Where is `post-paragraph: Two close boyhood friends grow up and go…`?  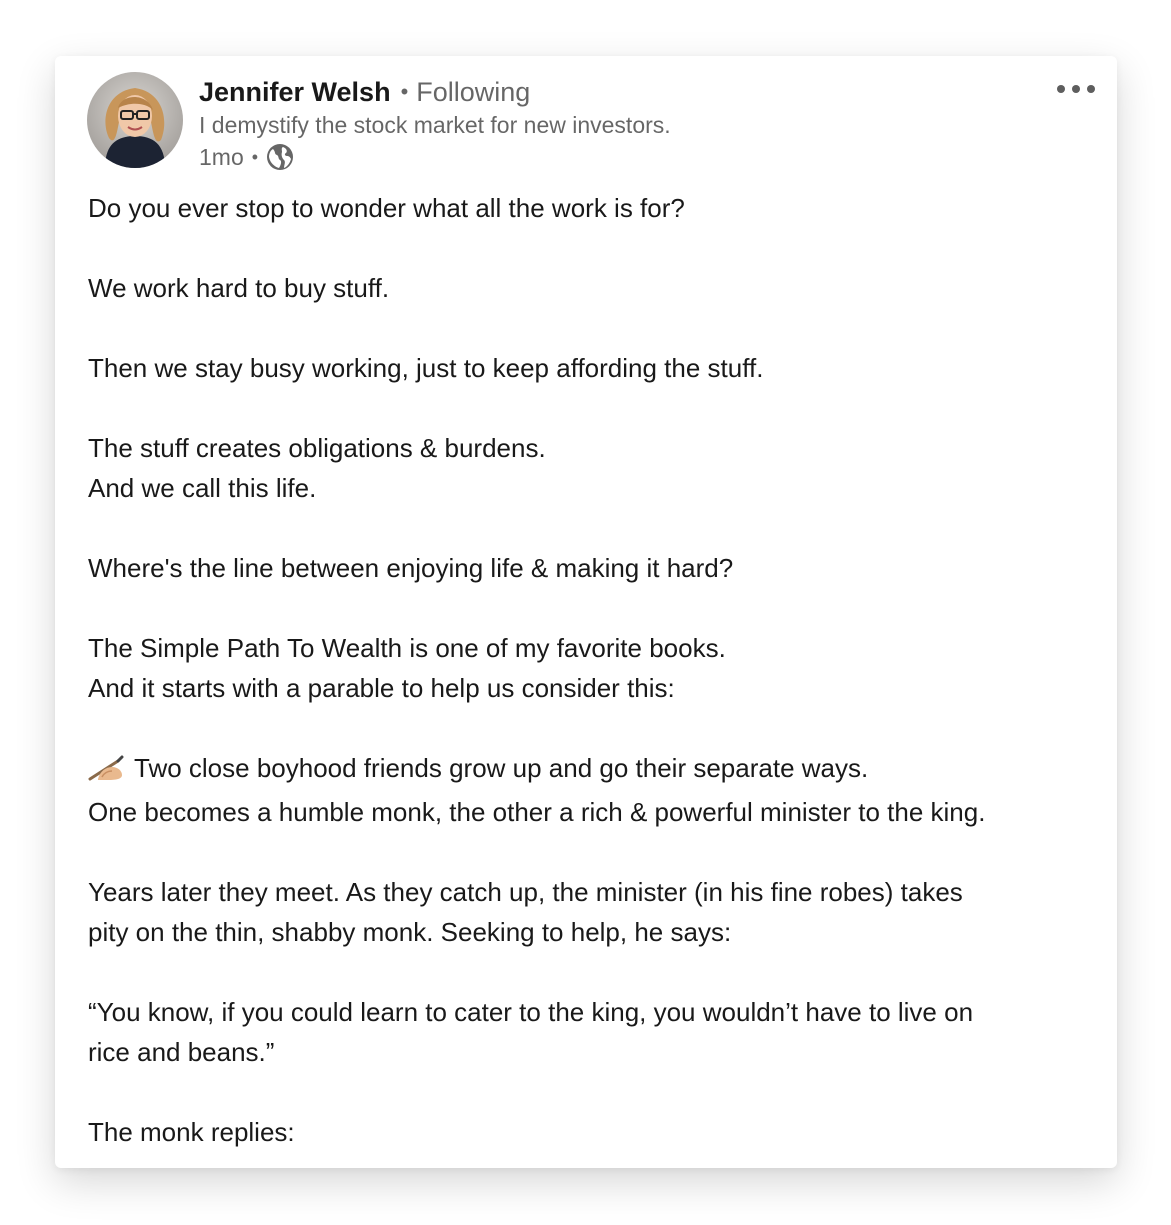 post-paragraph: Two close boyhood friends grow up and go… is located at coordinates (598, 790).